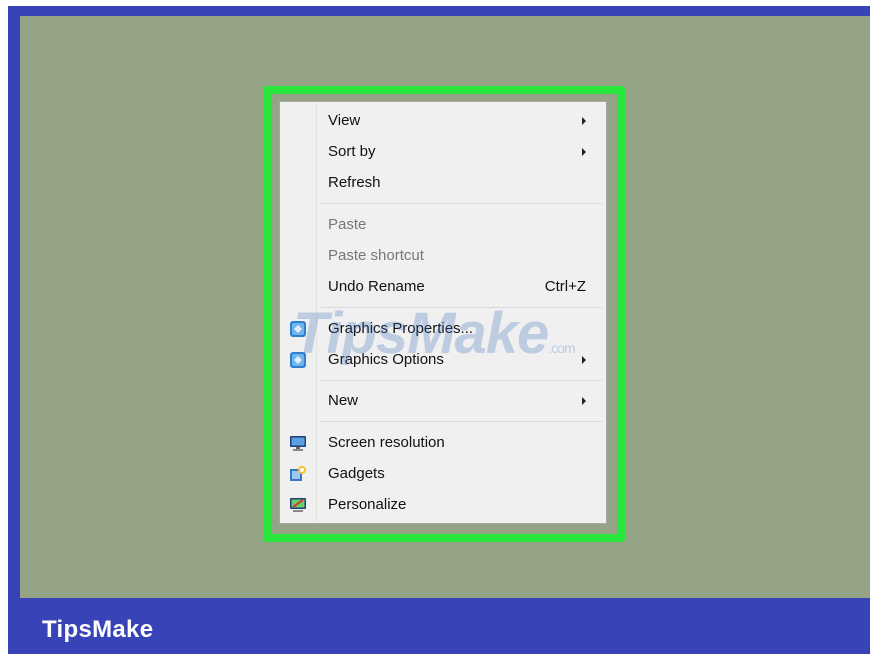 The height and width of the screenshot is (660, 870). Describe the element at coordinates (386, 442) in the screenshot. I see `menu-item-label: Screen resolution` at that location.